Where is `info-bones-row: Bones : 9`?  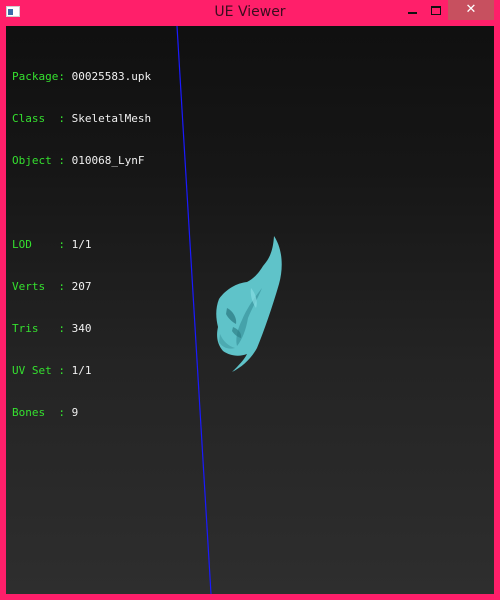 info-bones-row: Bones : 9 is located at coordinates (81, 413).